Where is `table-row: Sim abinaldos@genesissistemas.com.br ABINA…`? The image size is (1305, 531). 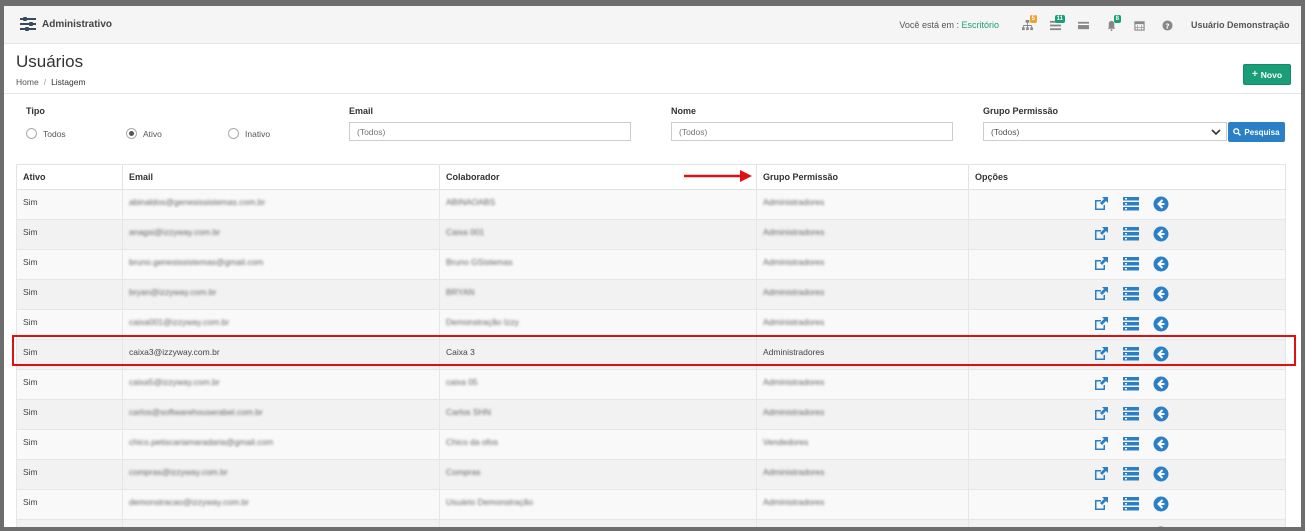
table-row: Sim abinaldos@genesissistemas.com.br ABINA… is located at coordinates (651, 204).